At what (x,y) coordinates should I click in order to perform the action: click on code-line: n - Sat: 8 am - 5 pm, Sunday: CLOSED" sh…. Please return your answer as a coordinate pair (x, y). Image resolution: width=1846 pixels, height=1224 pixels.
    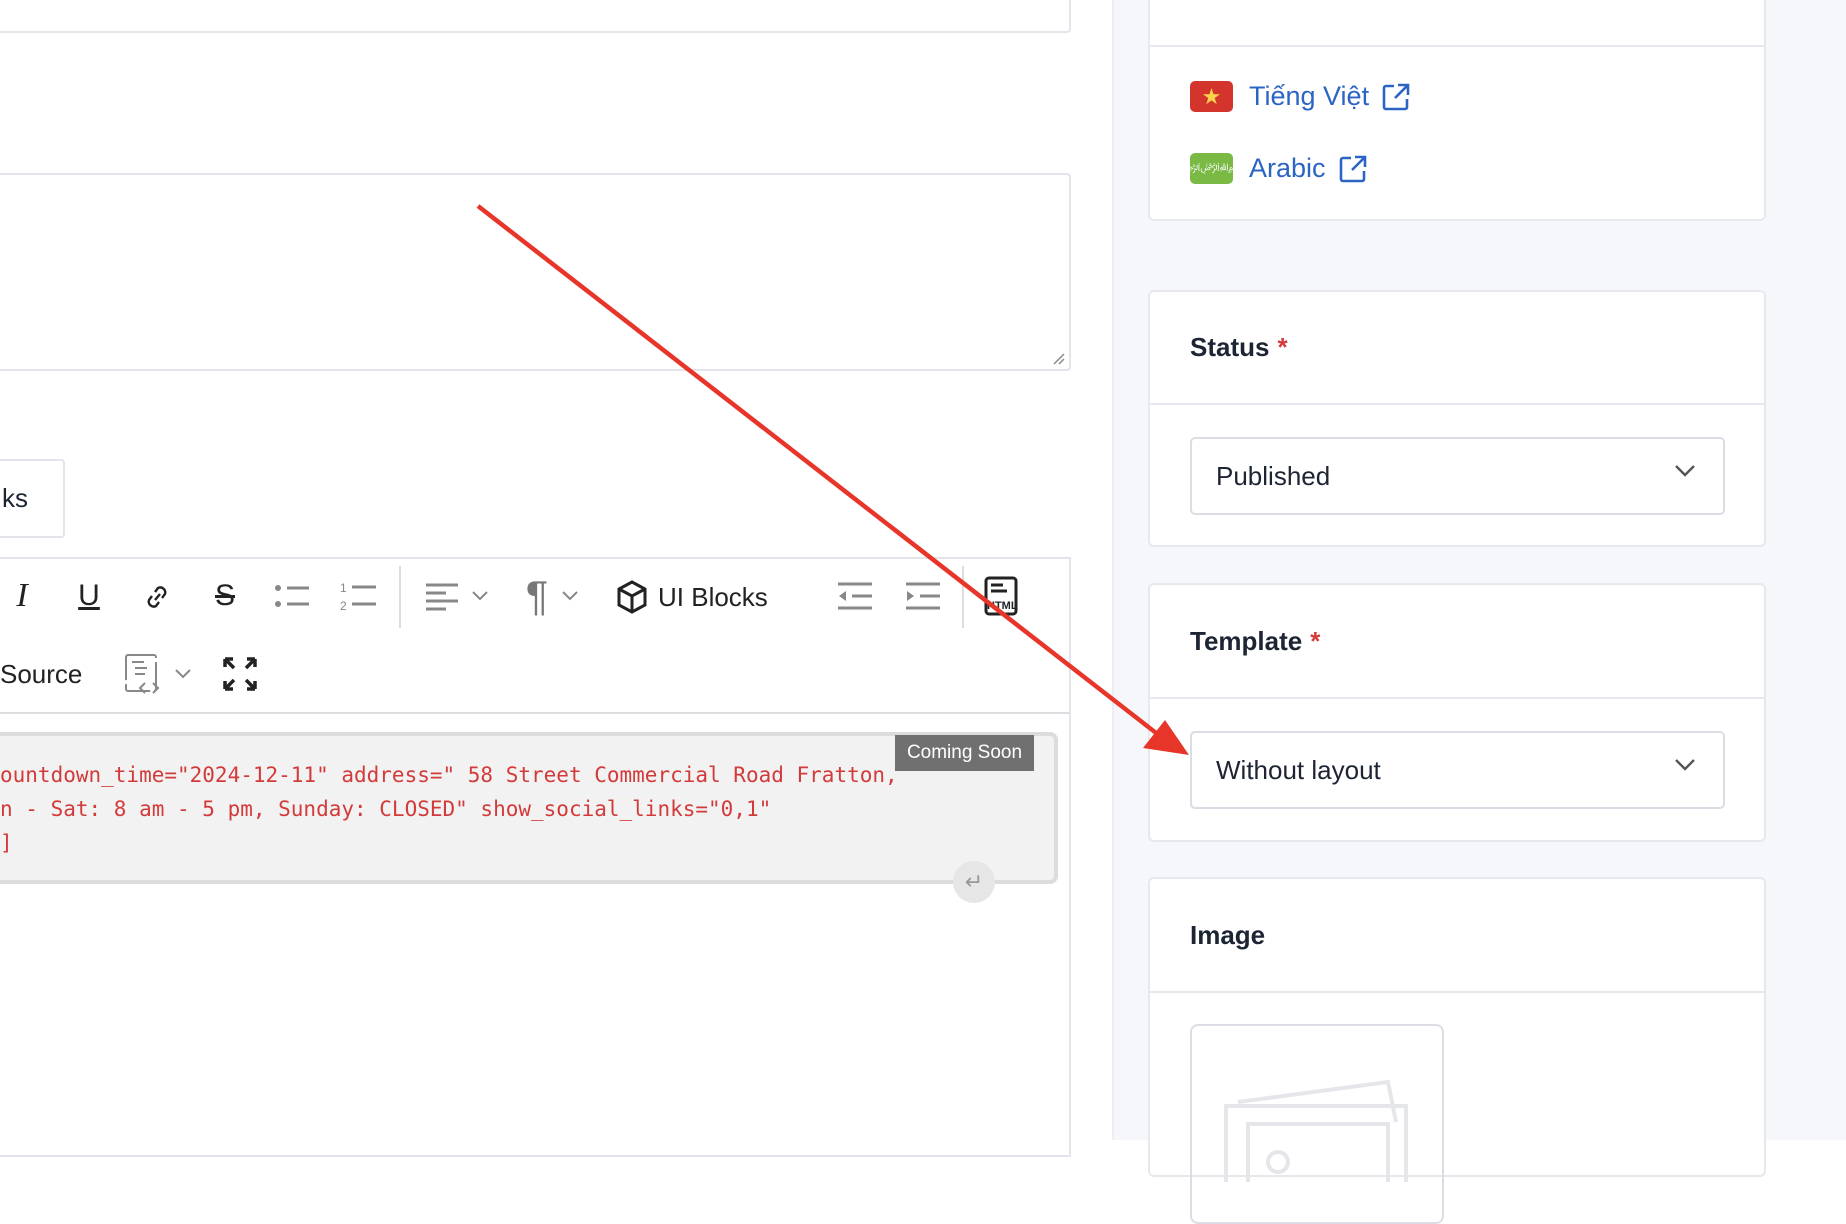
    Looking at the image, I should click on (386, 809).